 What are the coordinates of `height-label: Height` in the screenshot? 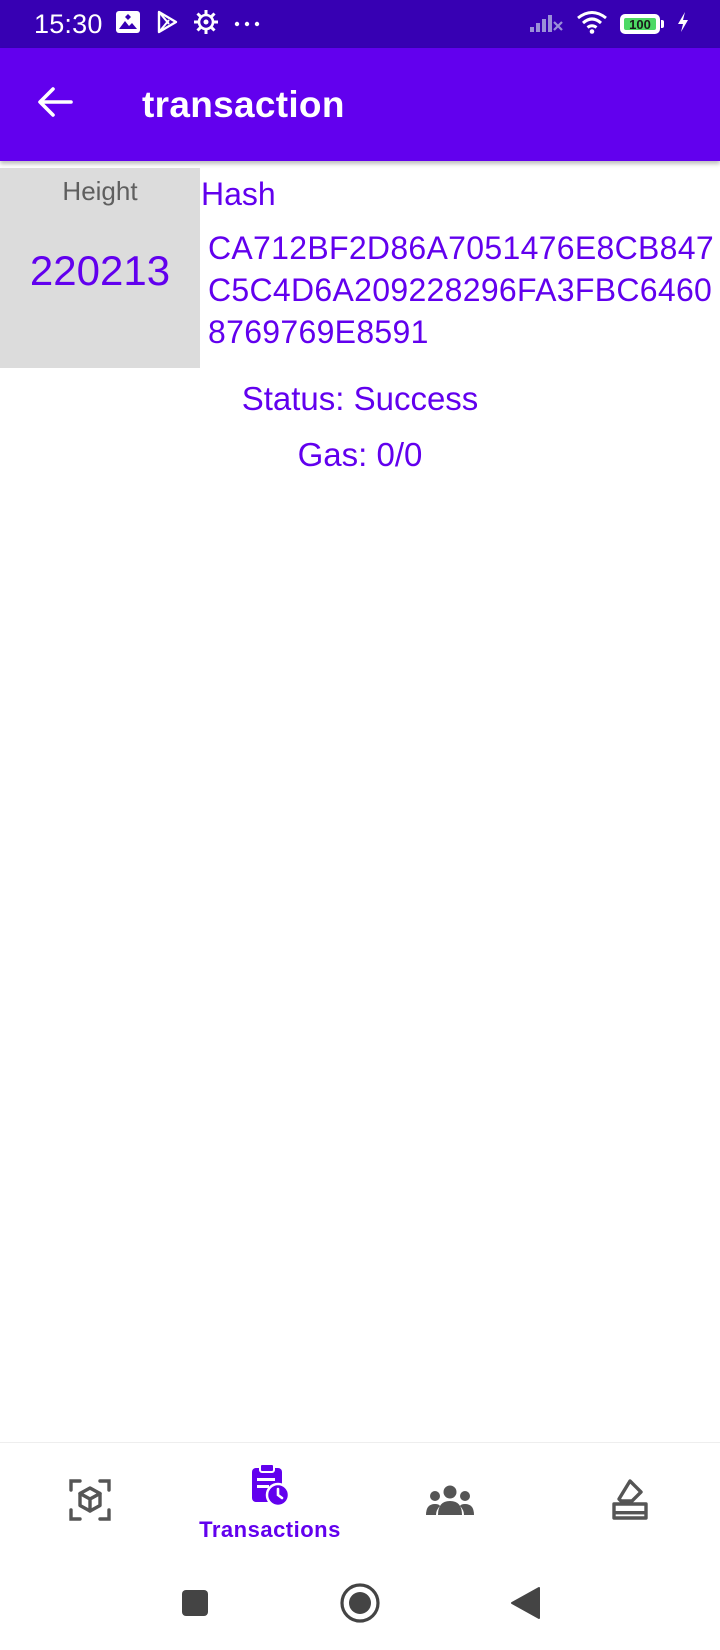 It's located at (100, 191).